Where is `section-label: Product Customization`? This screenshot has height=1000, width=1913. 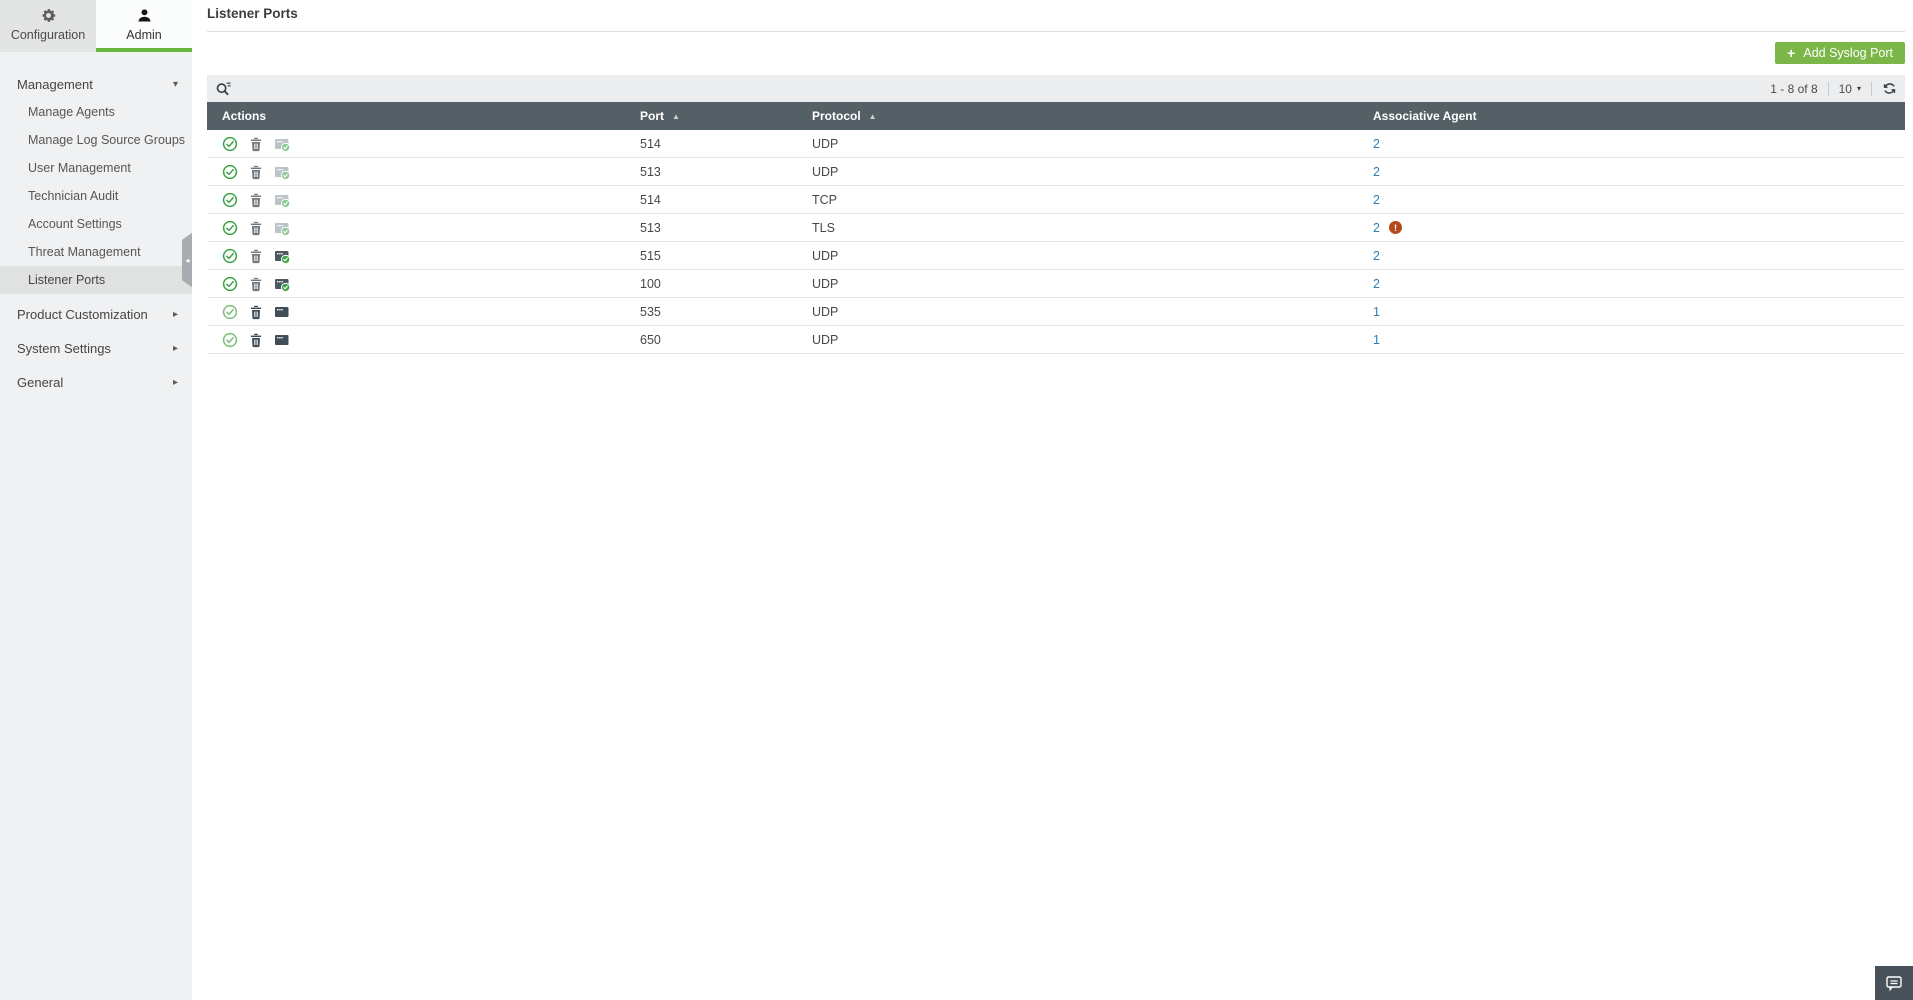 section-label: Product Customization is located at coordinates (82, 314).